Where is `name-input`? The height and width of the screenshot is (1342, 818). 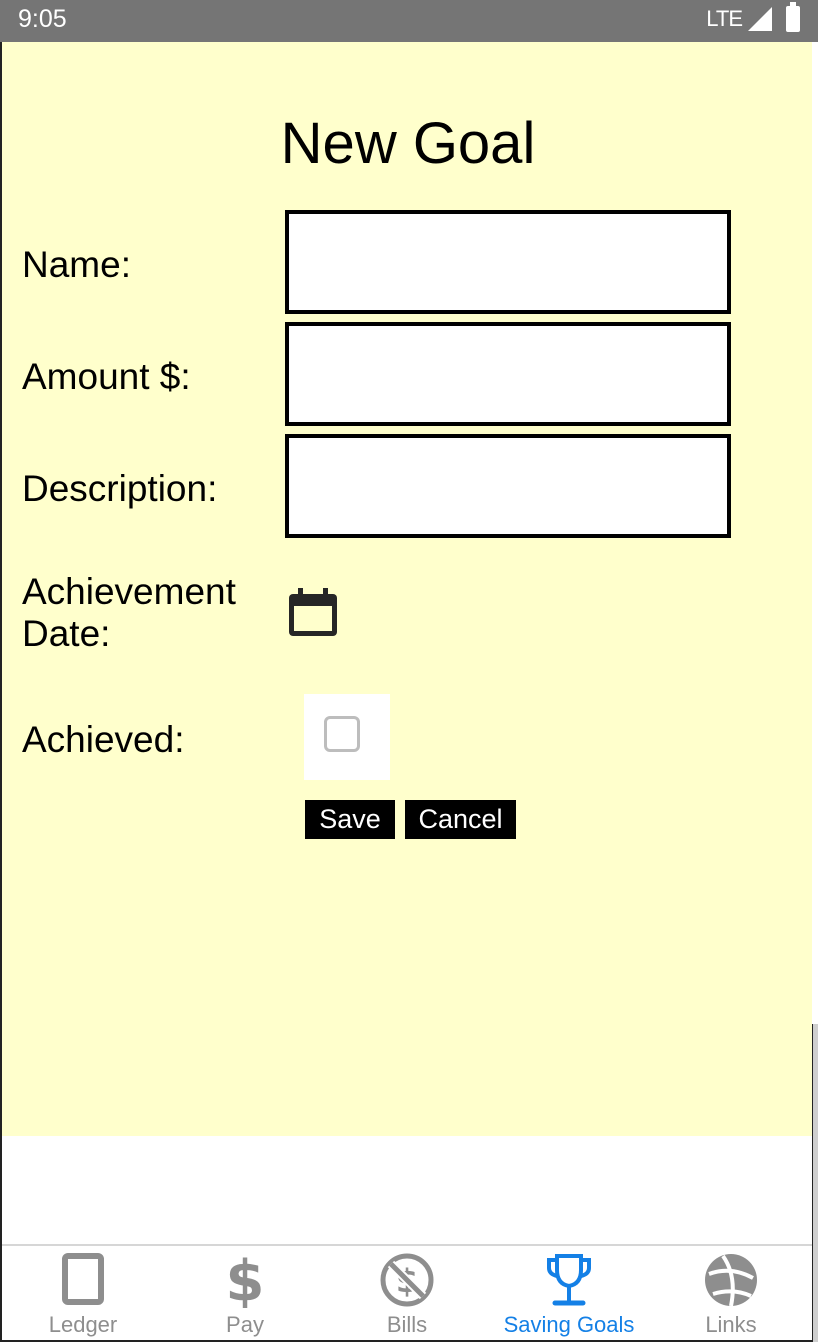 name-input is located at coordinates (508, 262).